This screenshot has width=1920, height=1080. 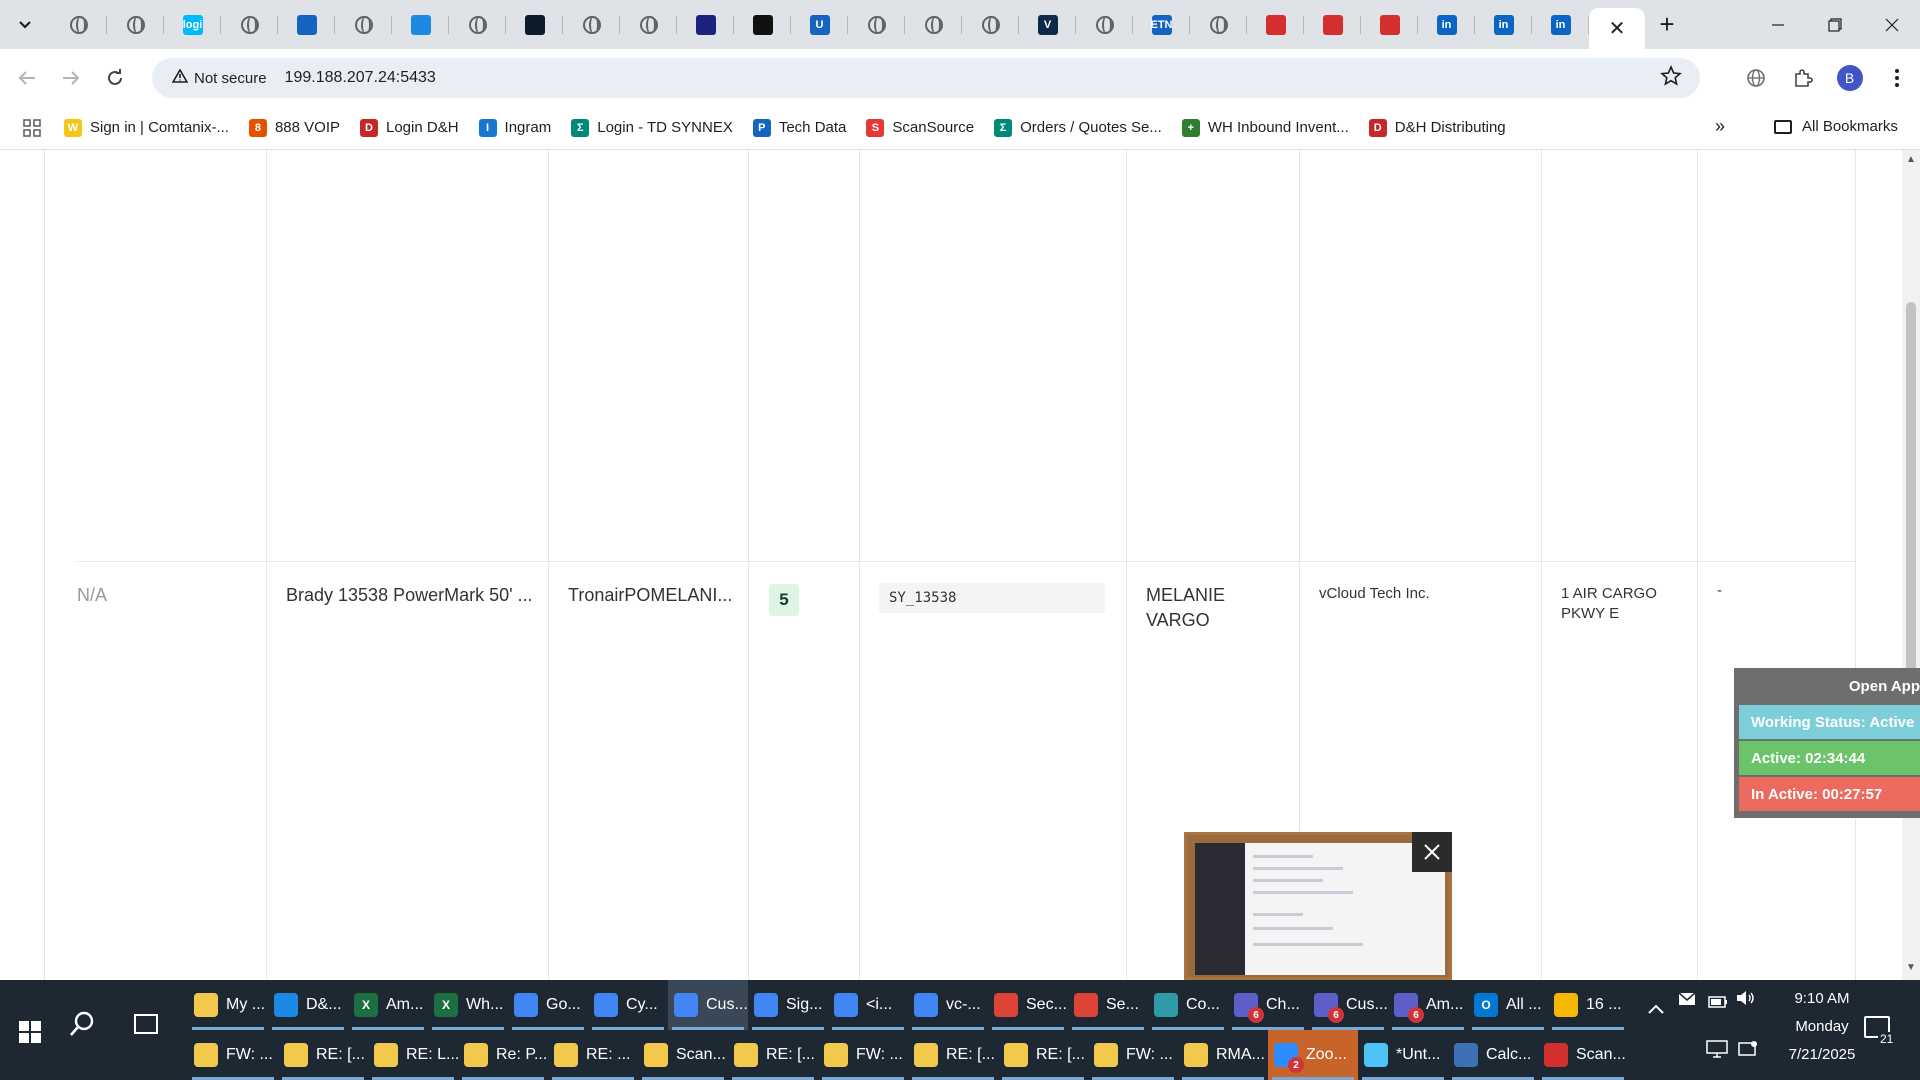 I want to click on display-icon, so click(x=1748, y=1051).